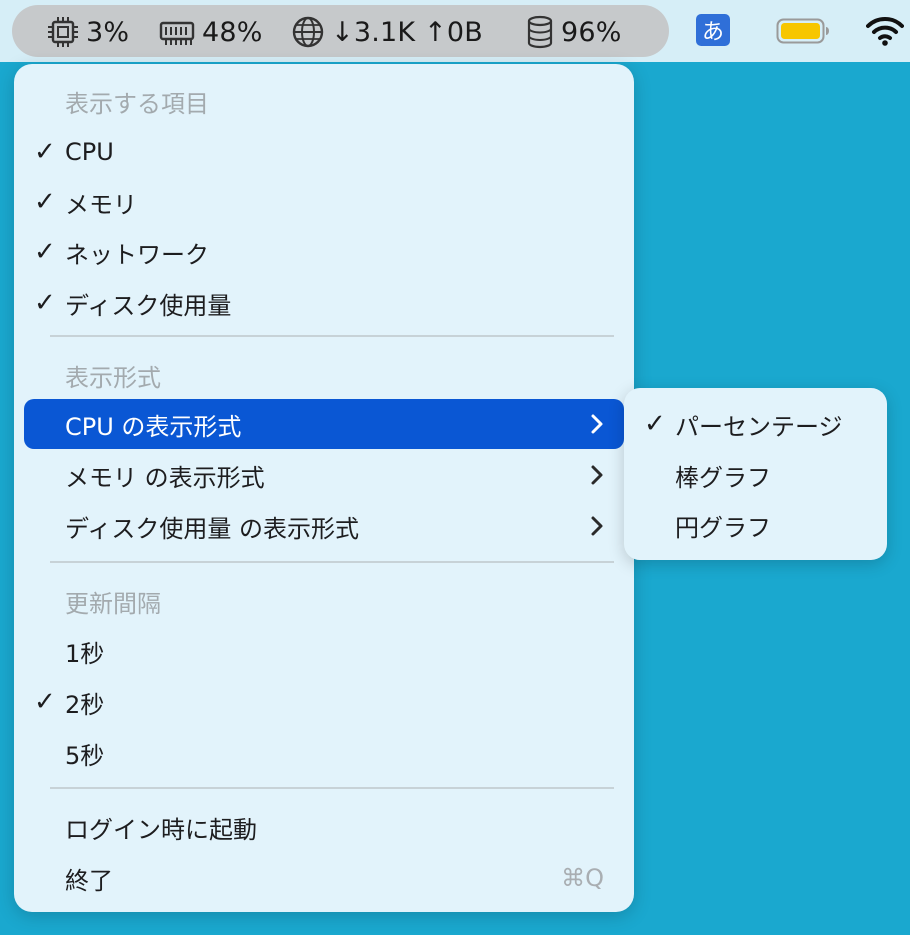  What do you see at coordinates (85, 755) in the screenshot?
I see `menu-item-label: 5秒` at bounding box center [85, 755].